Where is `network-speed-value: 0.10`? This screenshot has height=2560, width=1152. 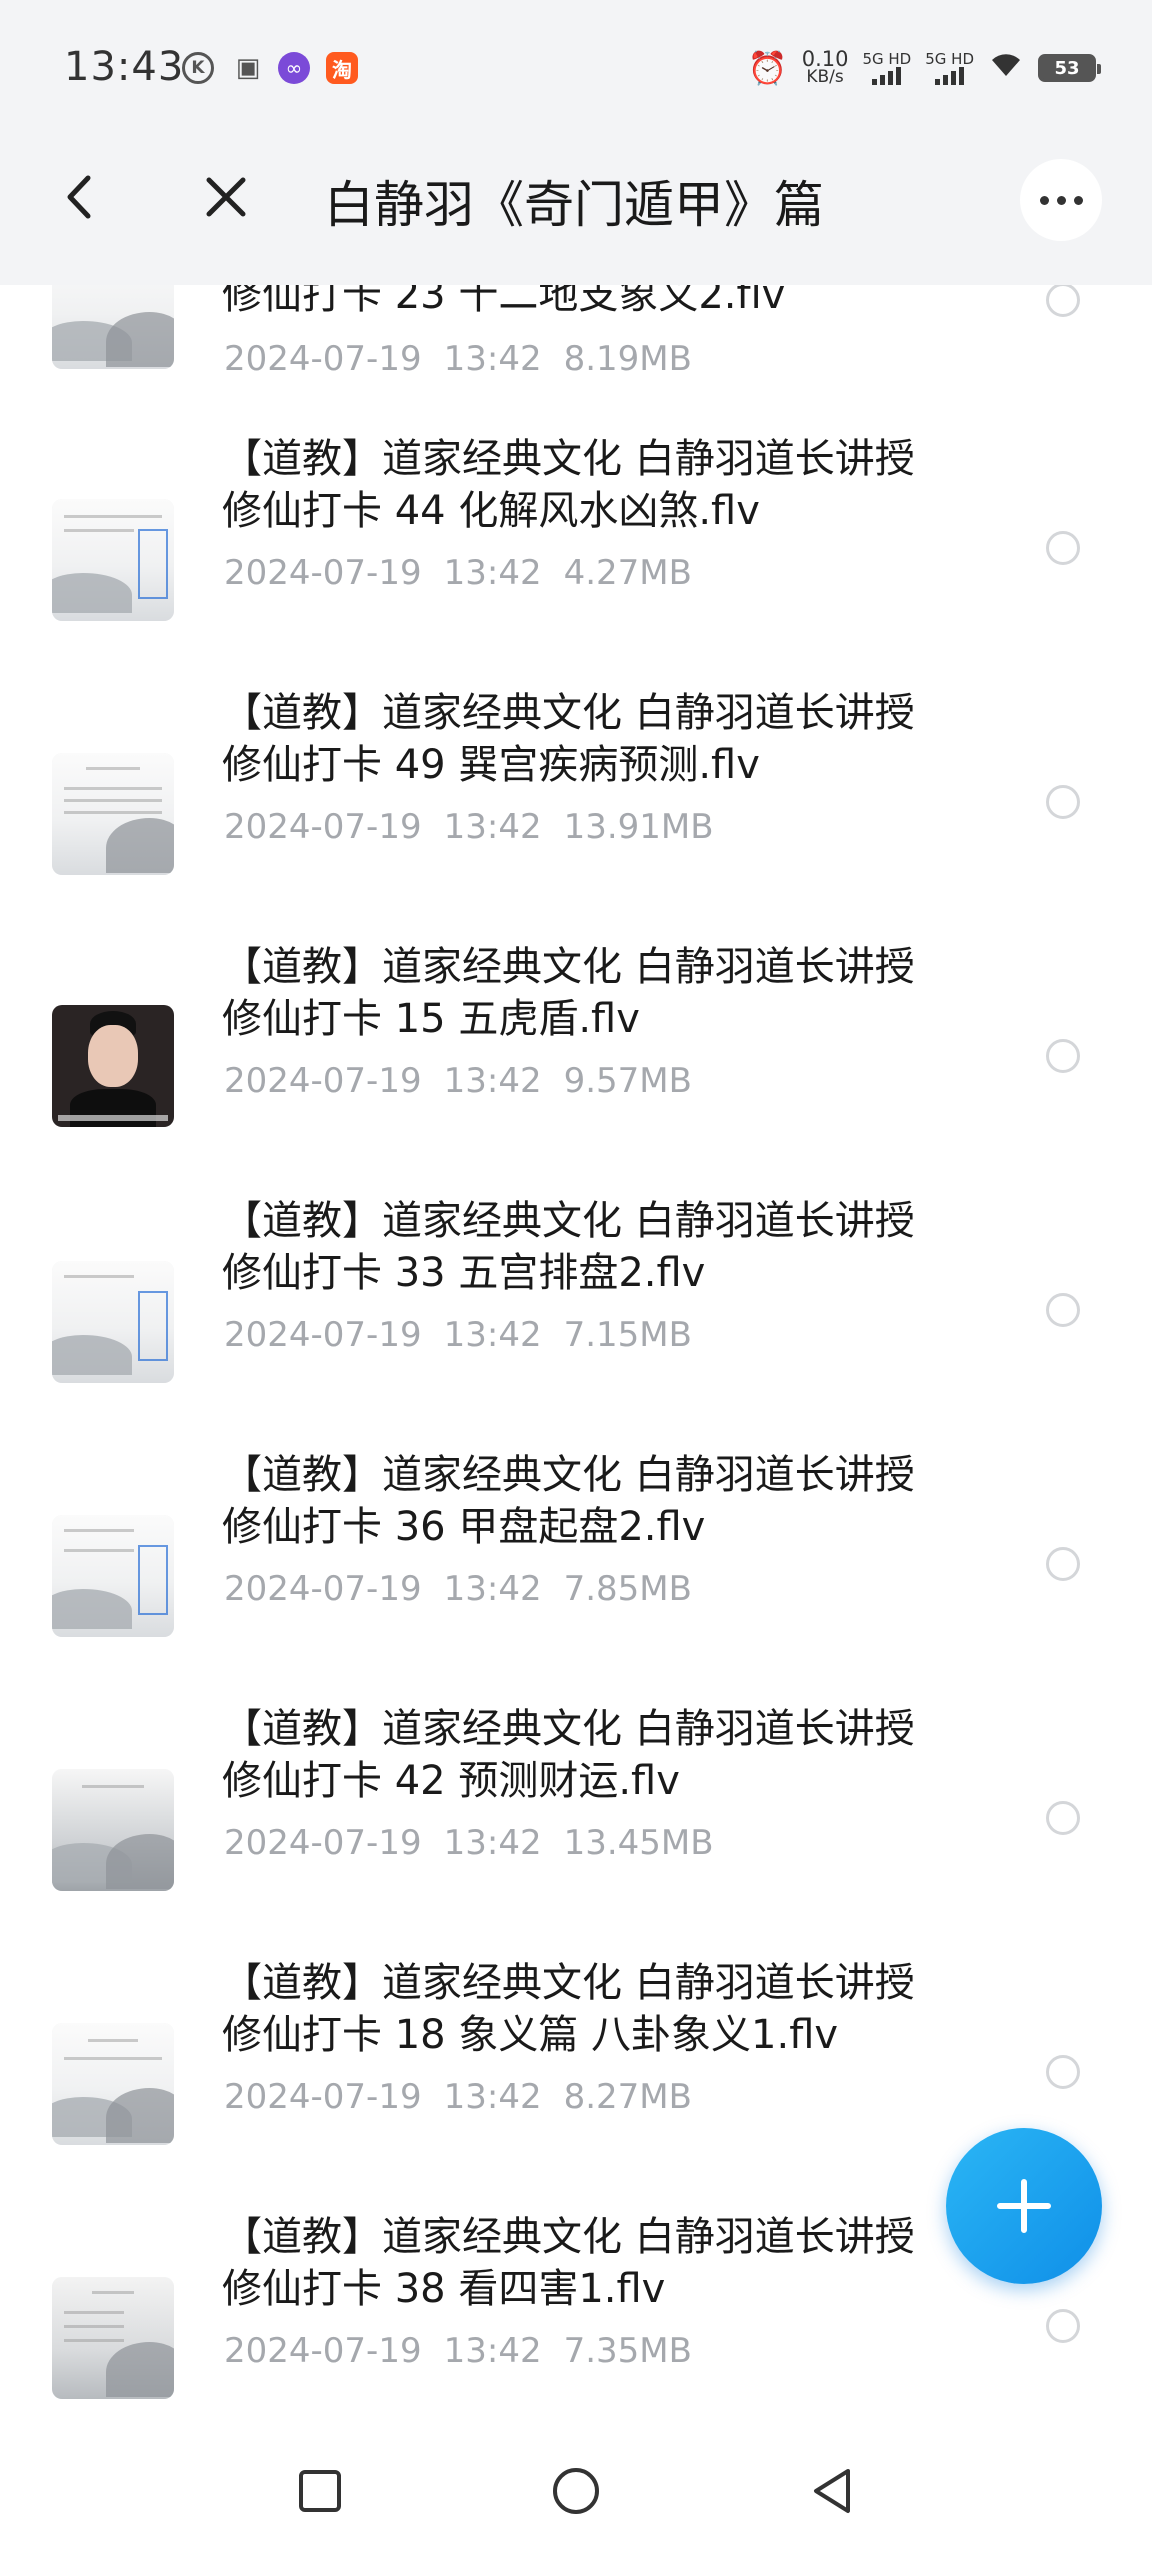
network-speed-value: 0.10 is located at coordinates (825, 59).